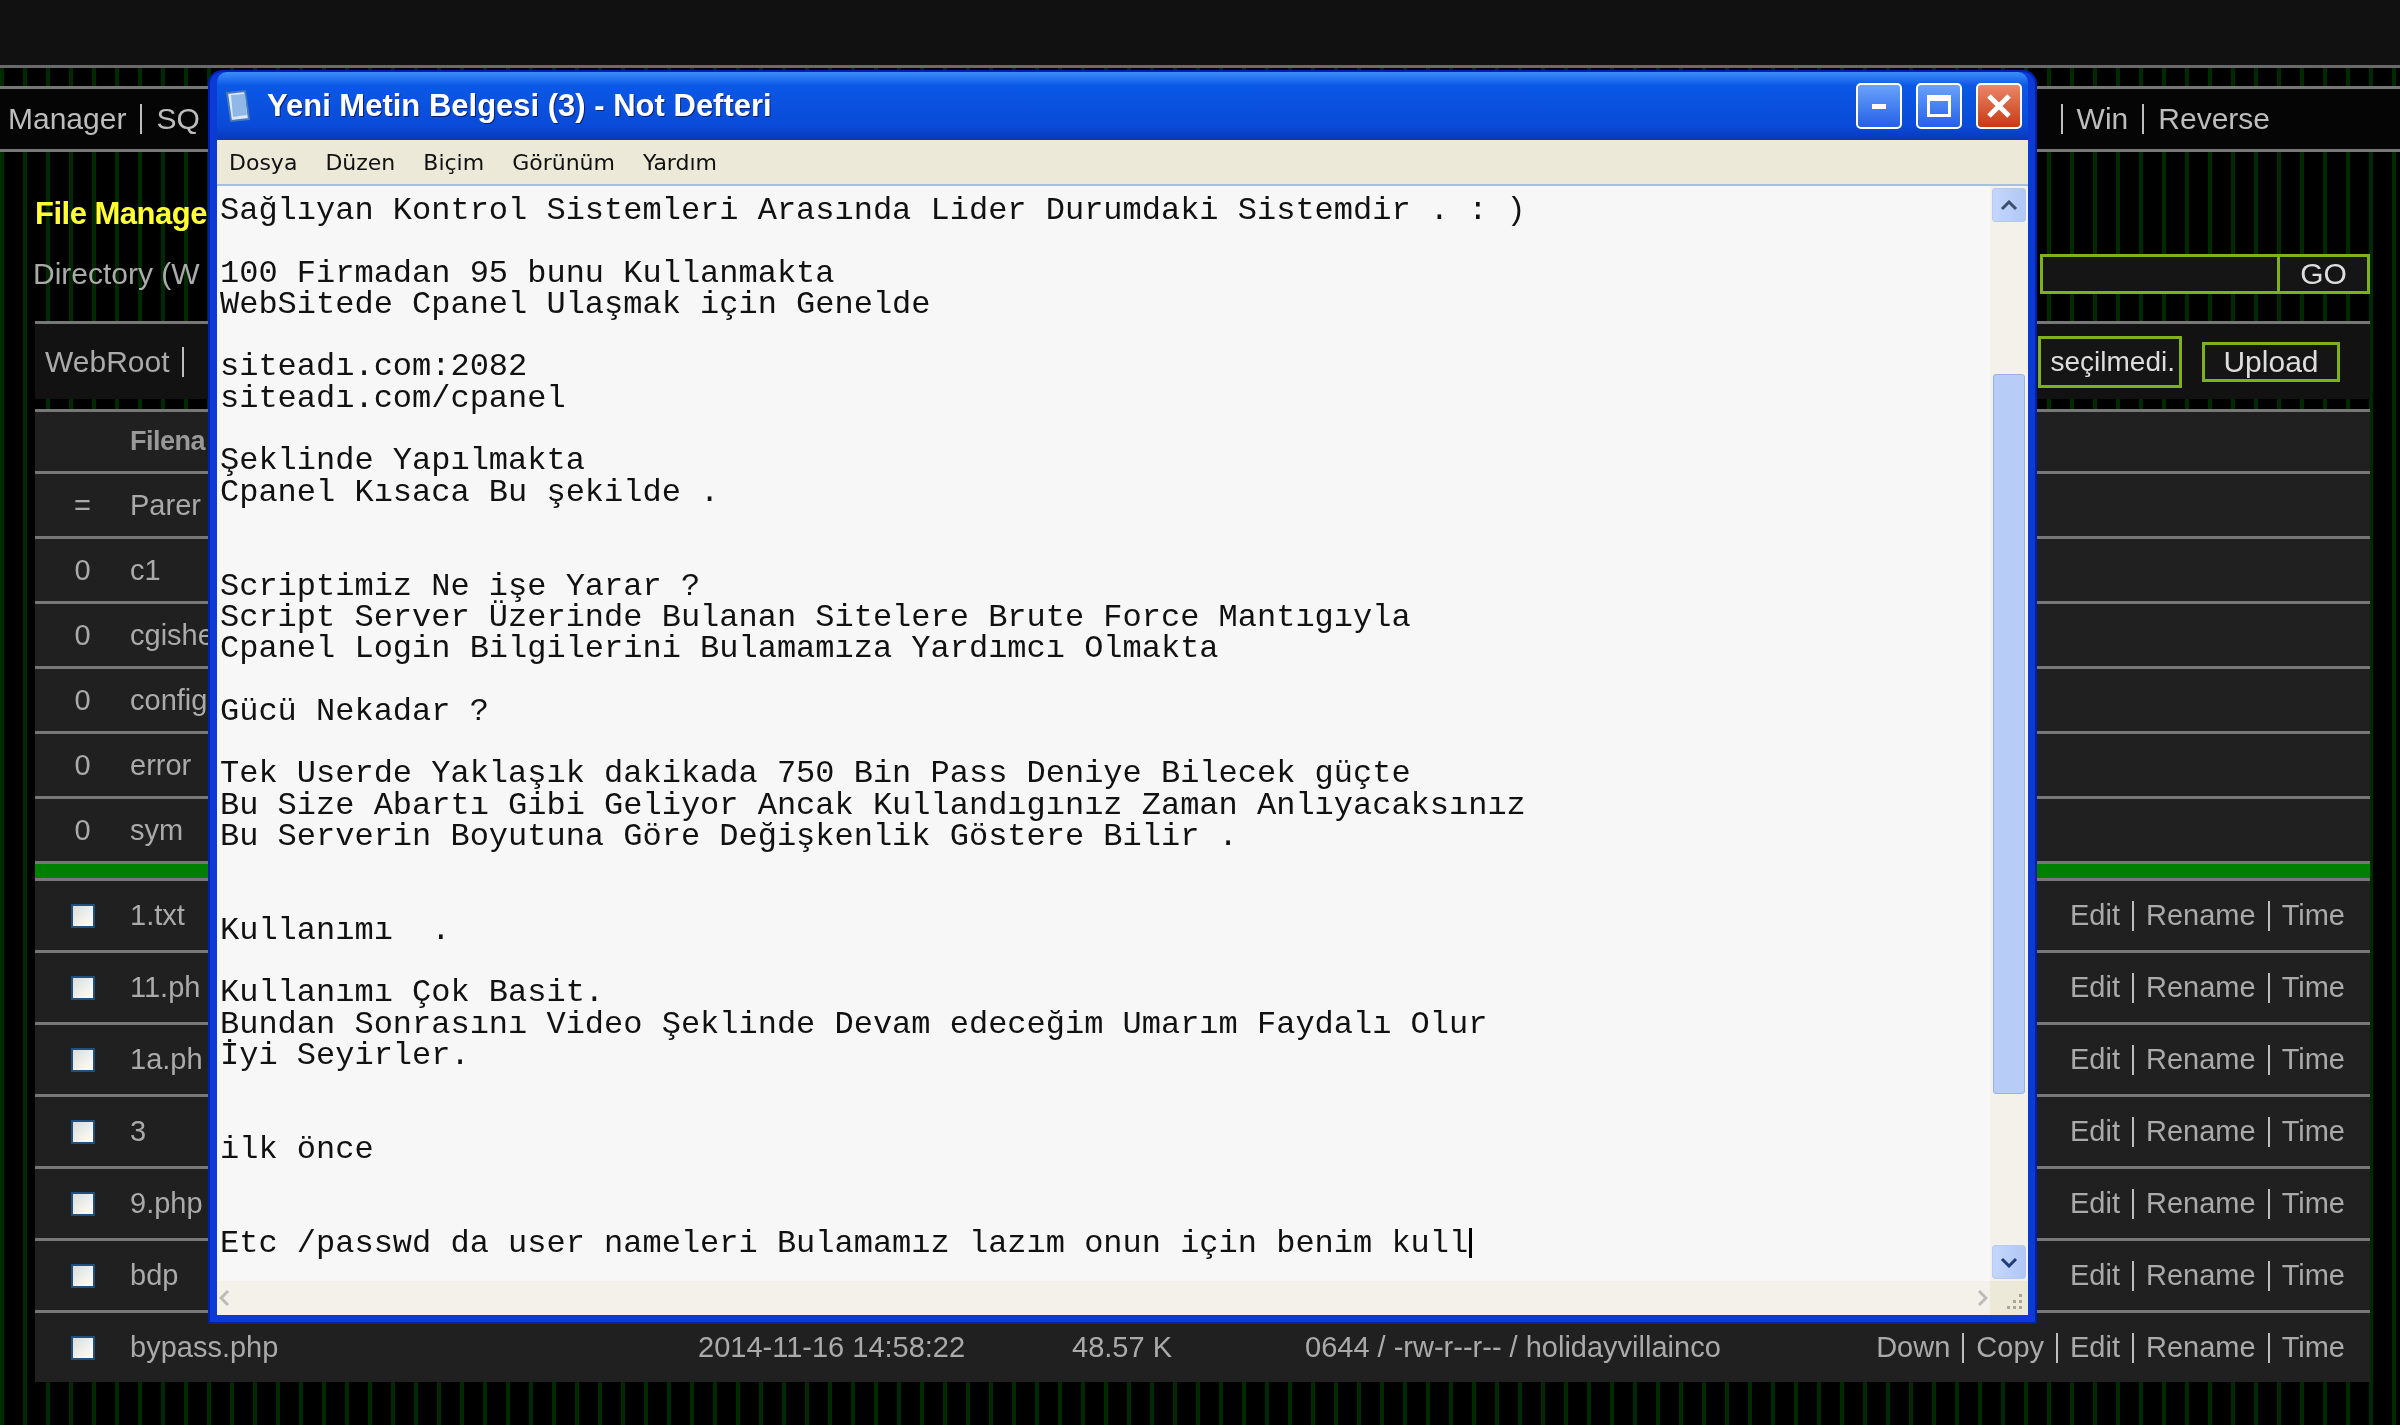 The image size is (2400, 1425). I want to click on file-input: seçilmedi., so click(2110, 361).